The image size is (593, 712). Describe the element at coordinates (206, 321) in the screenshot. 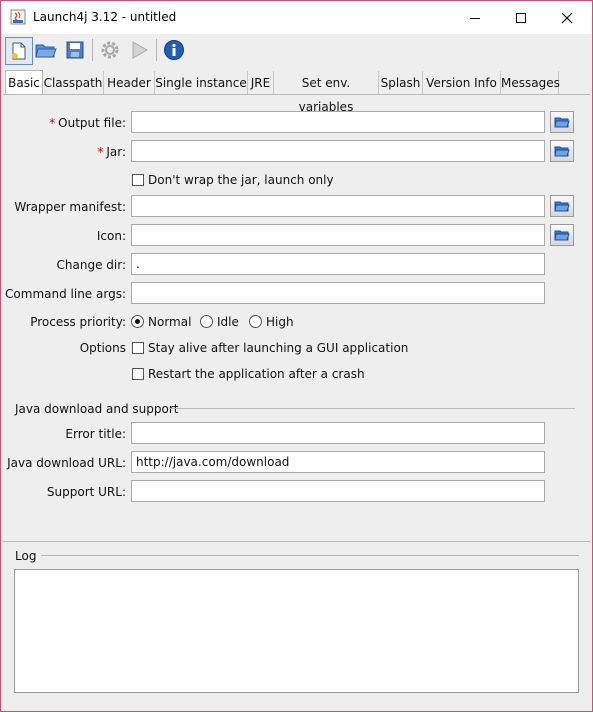

I see `priority-idle-radio` at that location.